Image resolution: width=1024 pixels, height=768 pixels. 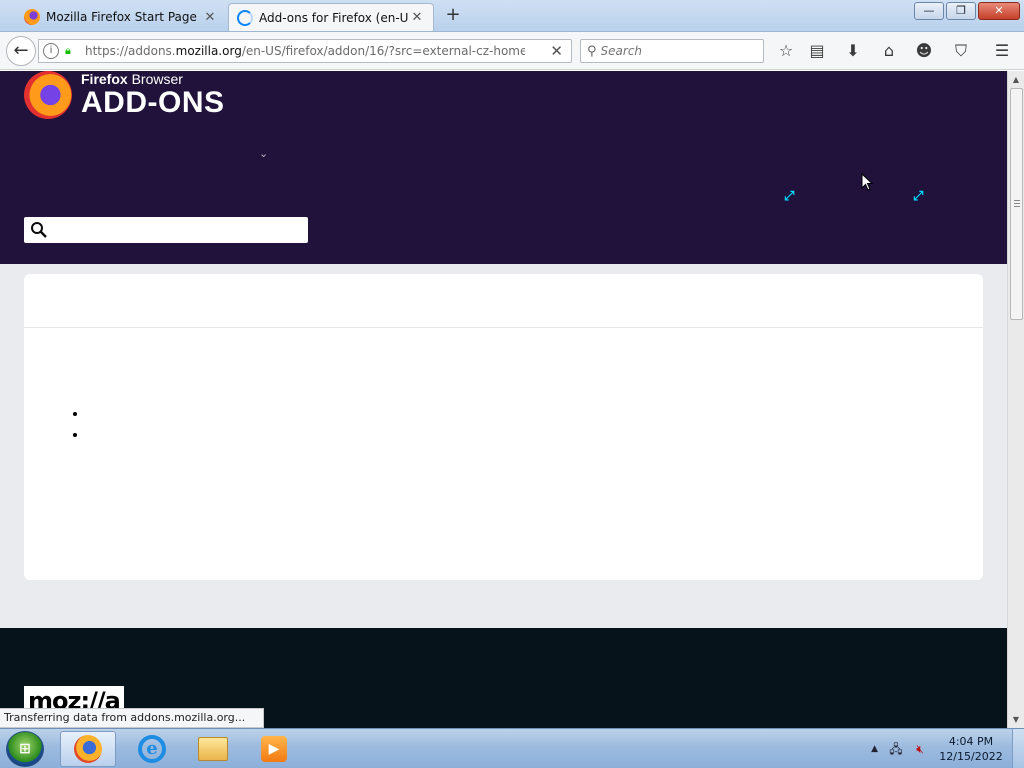 I want to click on stop-loading-icon: ✕, so click(x=556, y=51).